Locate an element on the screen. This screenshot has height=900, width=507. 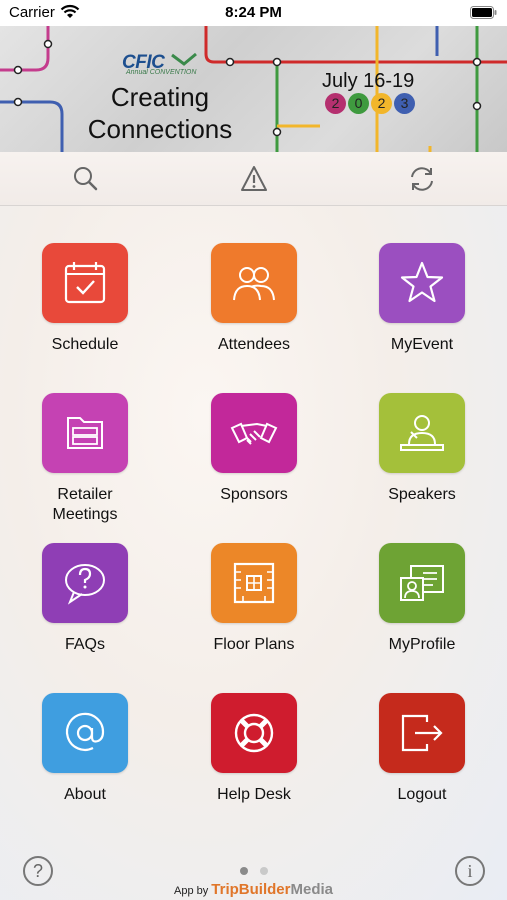
tile-help-desk: Help Desk is located at coordinates (254, 749).